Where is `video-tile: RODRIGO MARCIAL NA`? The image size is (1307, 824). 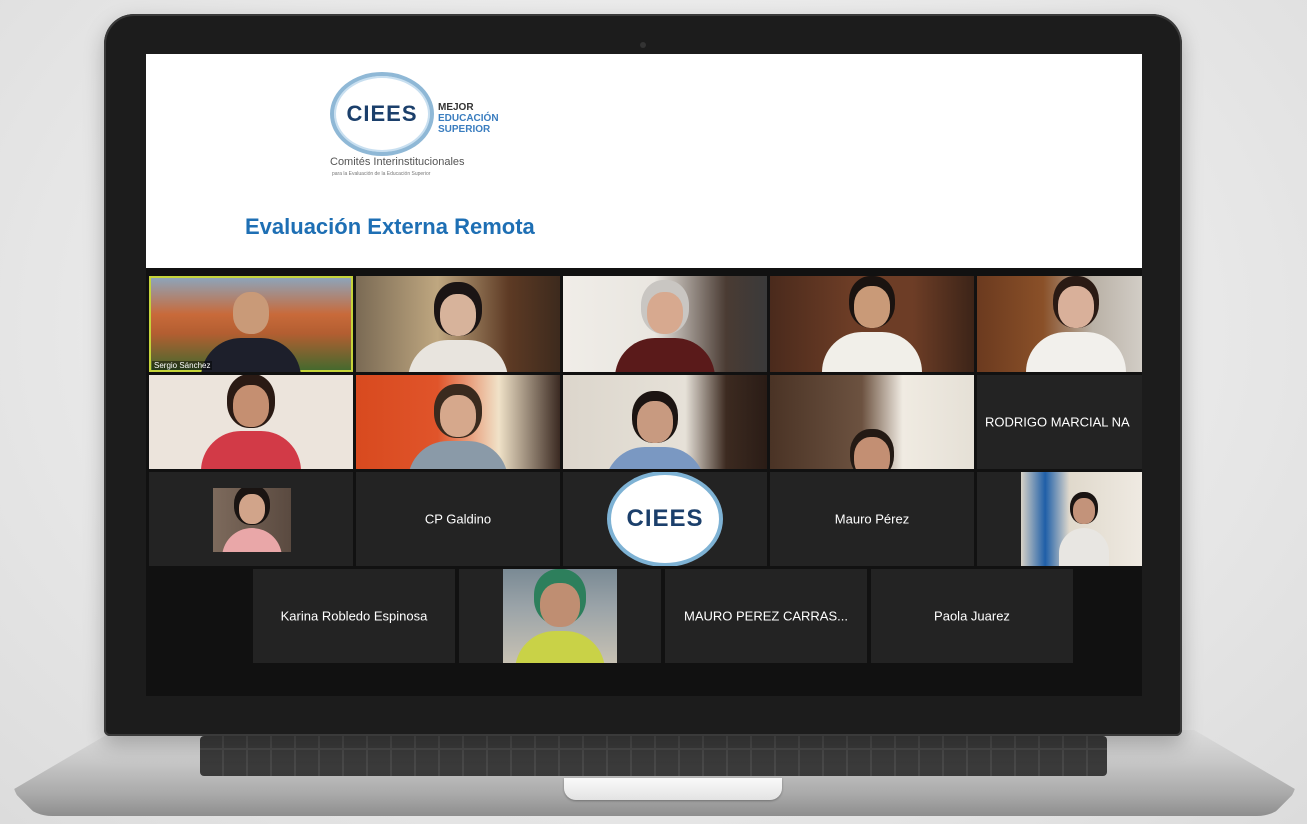
video-tile: RODRIGO MARCIAL NA is located at coordinates (1059, 422).